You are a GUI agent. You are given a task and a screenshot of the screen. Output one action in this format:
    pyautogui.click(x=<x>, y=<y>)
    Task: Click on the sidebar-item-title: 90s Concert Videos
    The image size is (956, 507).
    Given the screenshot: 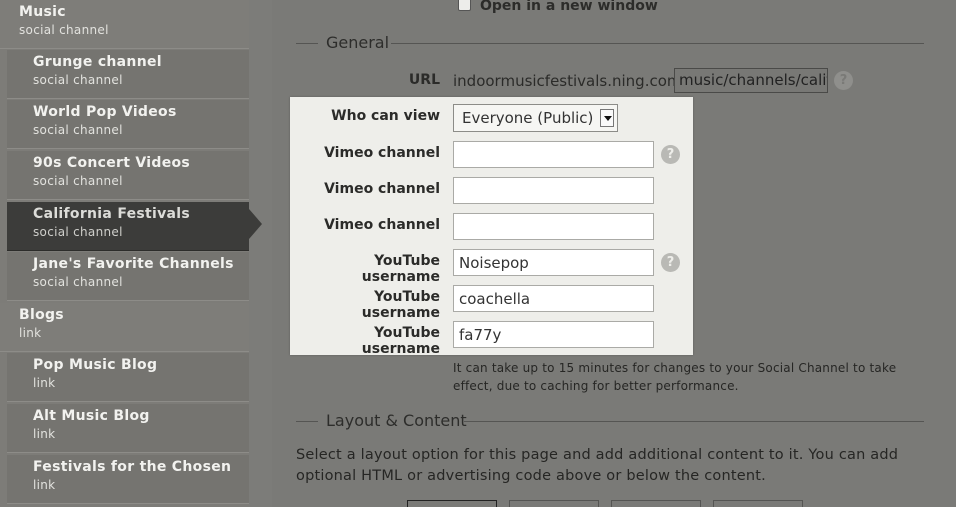 What is the action you would take?
    pyautogui.click(x=112, y=163)
    